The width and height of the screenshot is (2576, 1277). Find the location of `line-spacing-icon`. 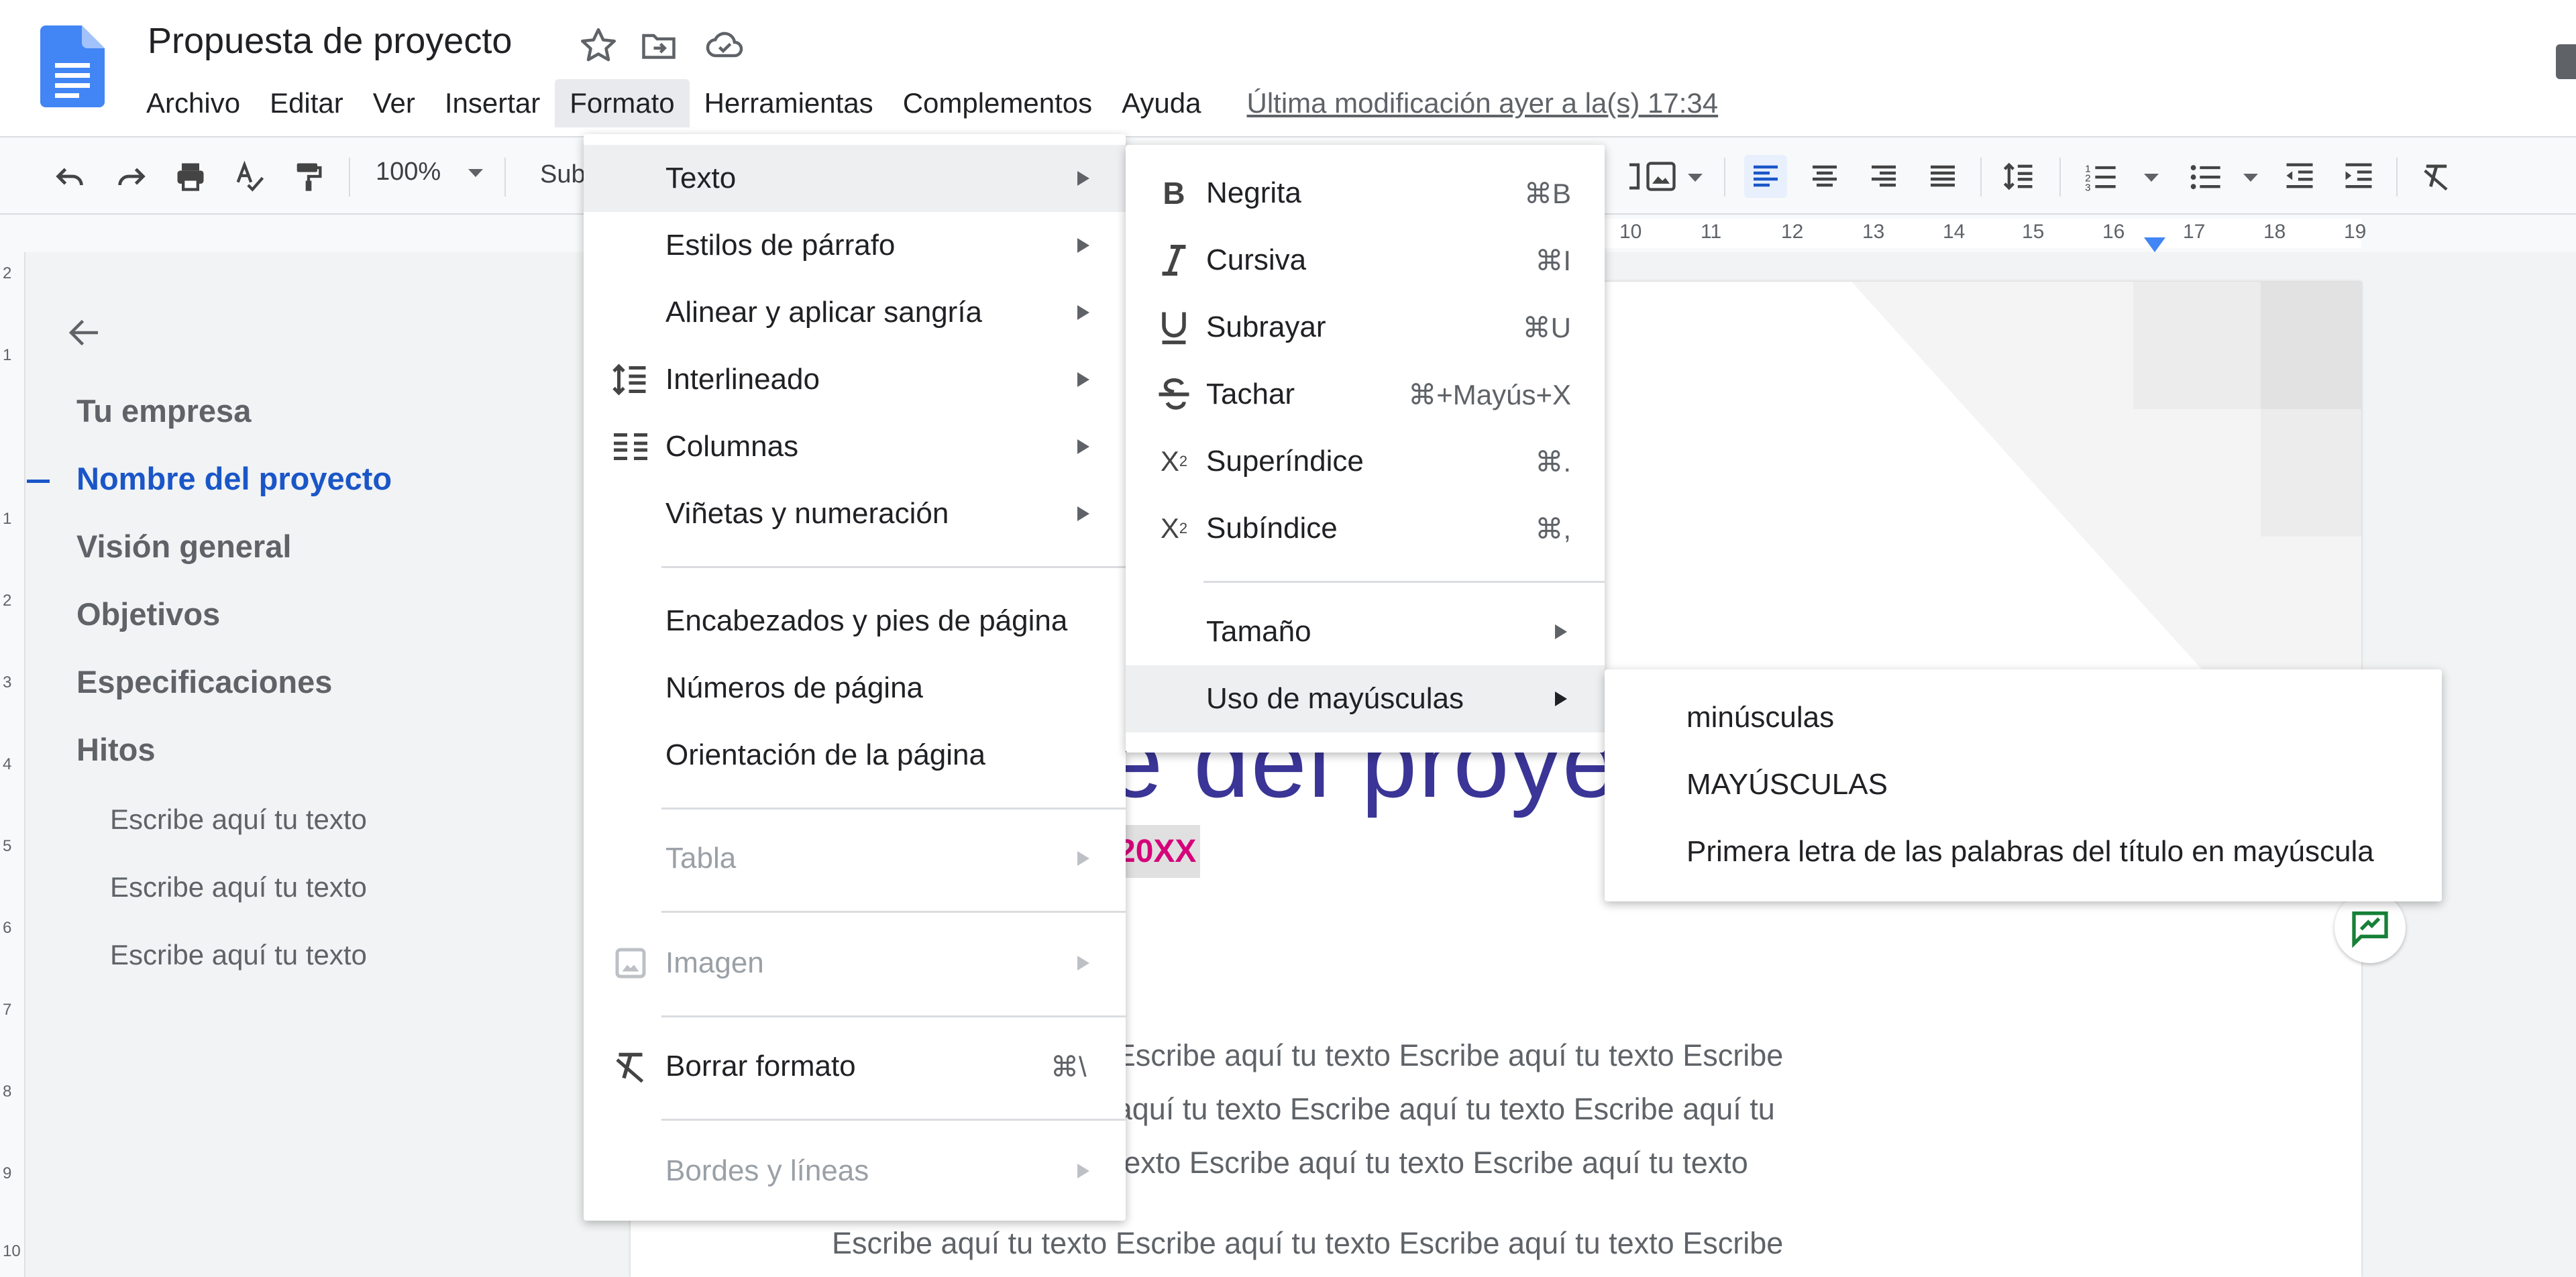

line-spacing-icon is located at coordinates (2019, 176).